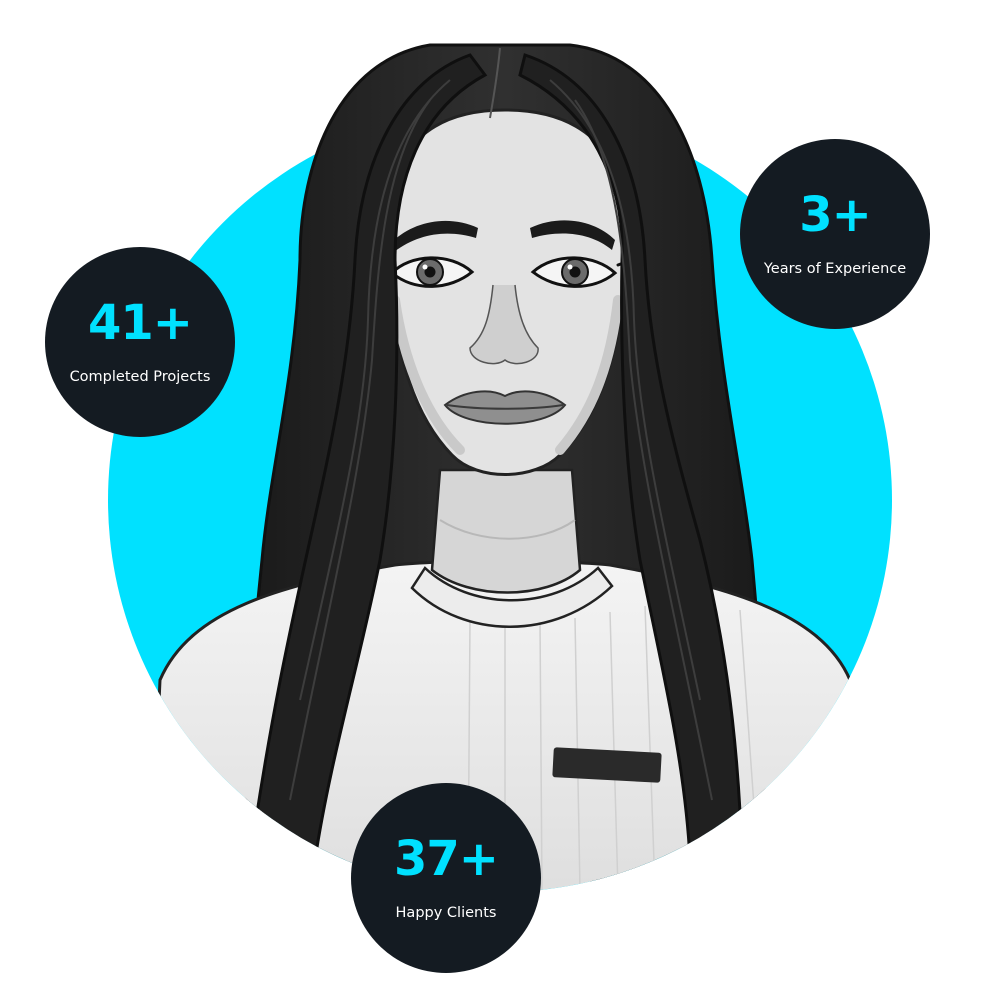  I want to click on stat-value: 3+, so click(835, 215).